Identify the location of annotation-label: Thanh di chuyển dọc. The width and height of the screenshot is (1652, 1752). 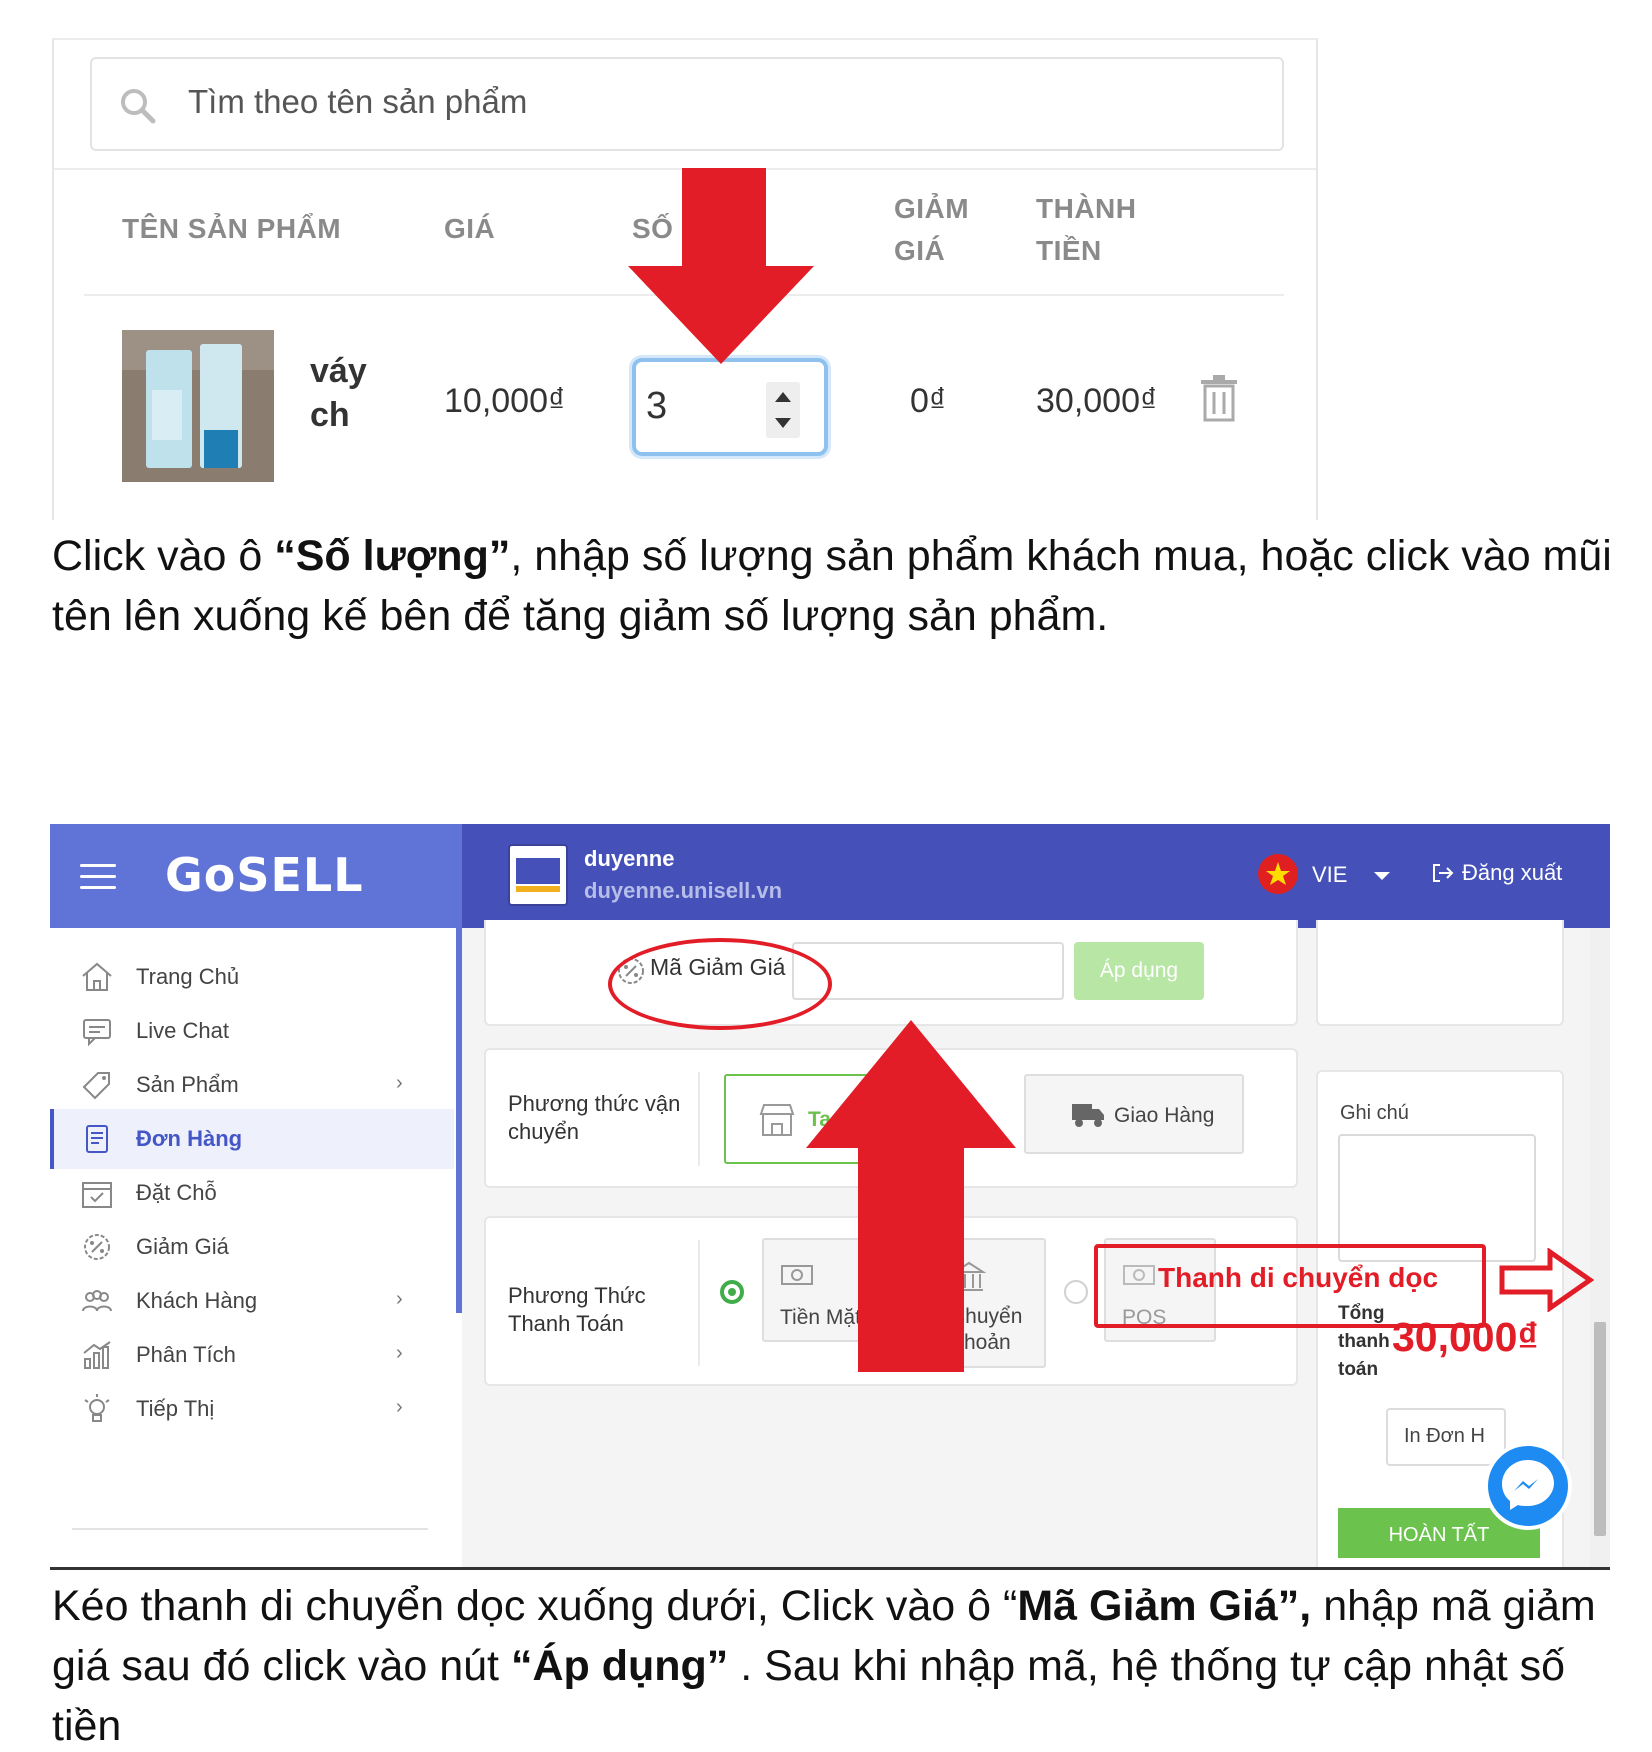
(1298, 1277).